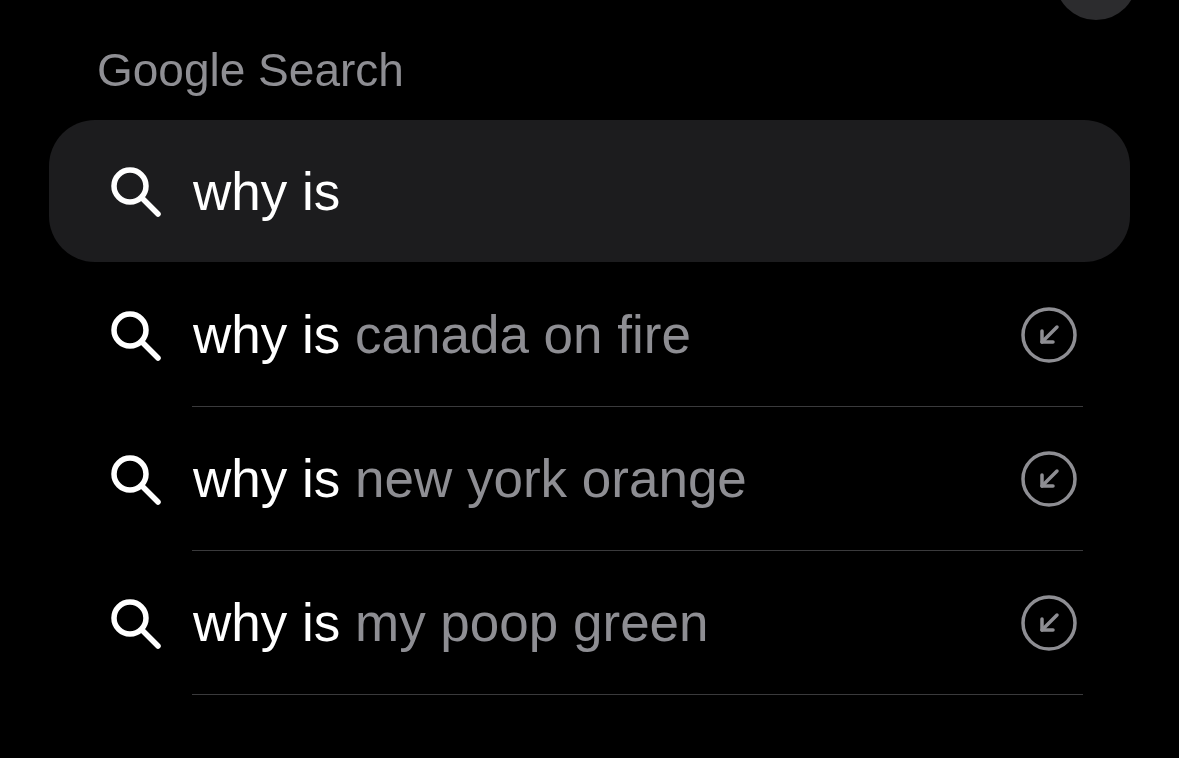 The image size is (1179, 758). What do you see at coordinates (442, 334) in the screenshot?
I see `suggestion-text: why is canada on fire` at bounding box center [442, 334].